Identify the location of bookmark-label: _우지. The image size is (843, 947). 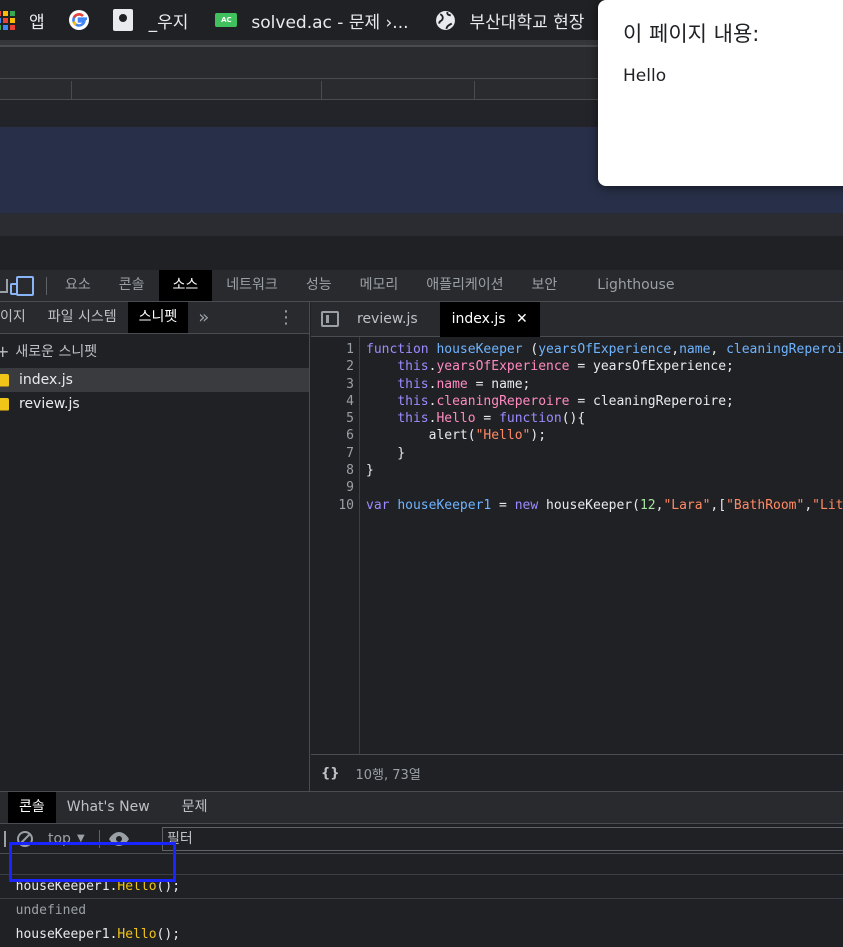
(168, 22).